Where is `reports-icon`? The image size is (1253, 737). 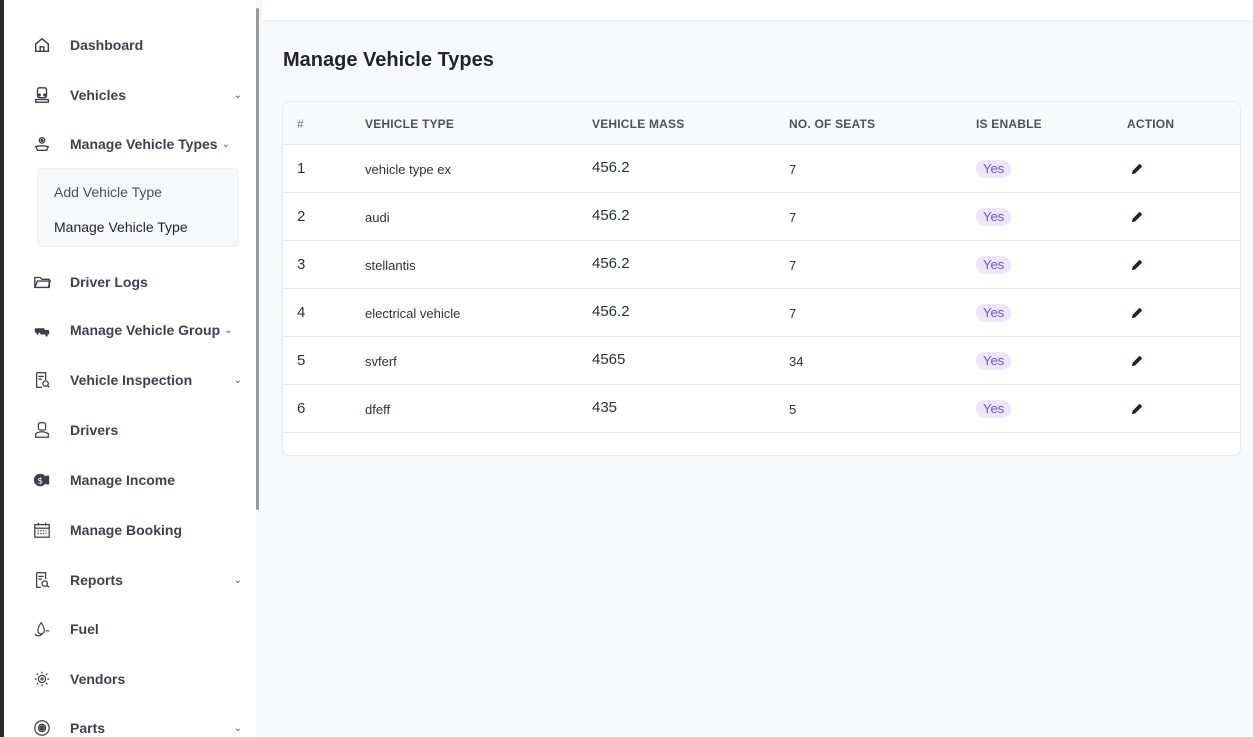
reports-icon is located at coordinates (42, 580).